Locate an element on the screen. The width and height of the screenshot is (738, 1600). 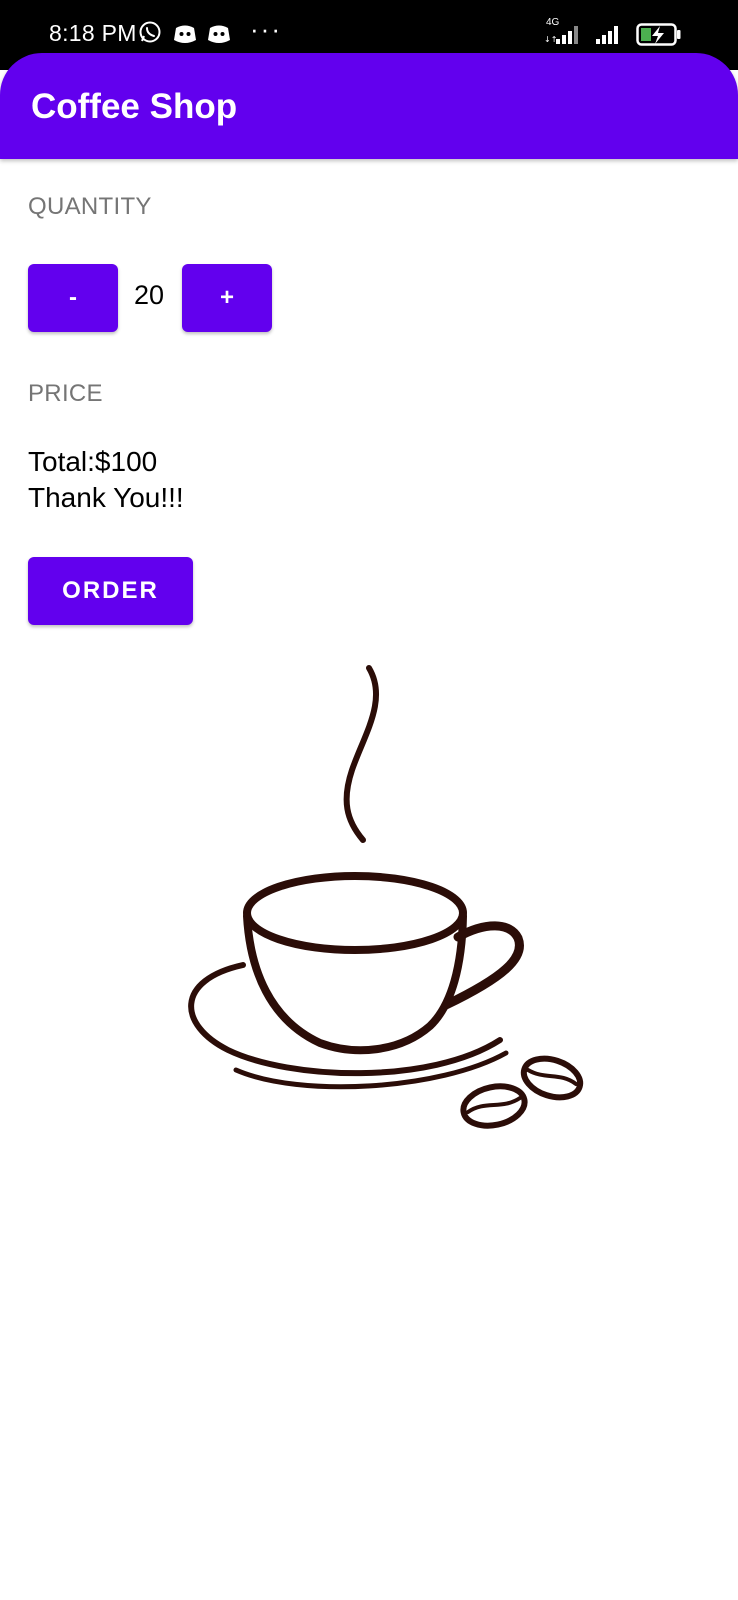
battery-charging-icon is located at coordinates (658, 34).